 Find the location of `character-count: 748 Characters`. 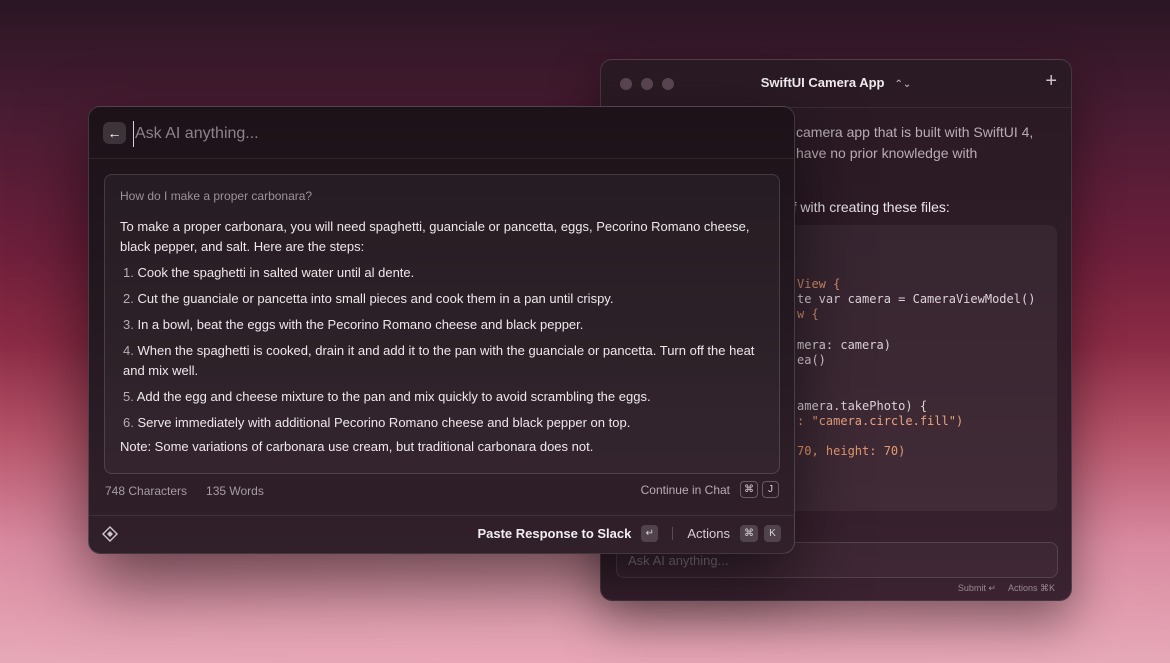

character-count: 748 Characters is located at coordinates (146, 491).